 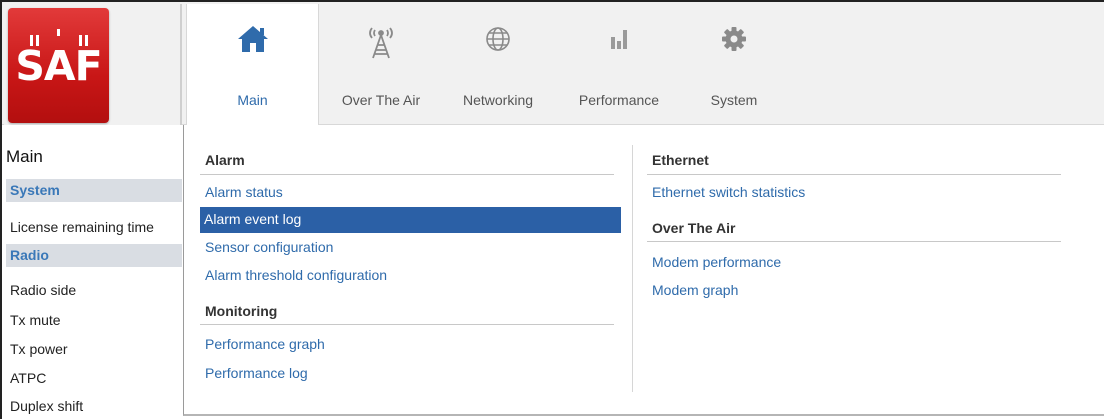 I want to click on menu-link-alarm-threshold-configuration: Alarm threshold configuration, so click(x=296, y=275).